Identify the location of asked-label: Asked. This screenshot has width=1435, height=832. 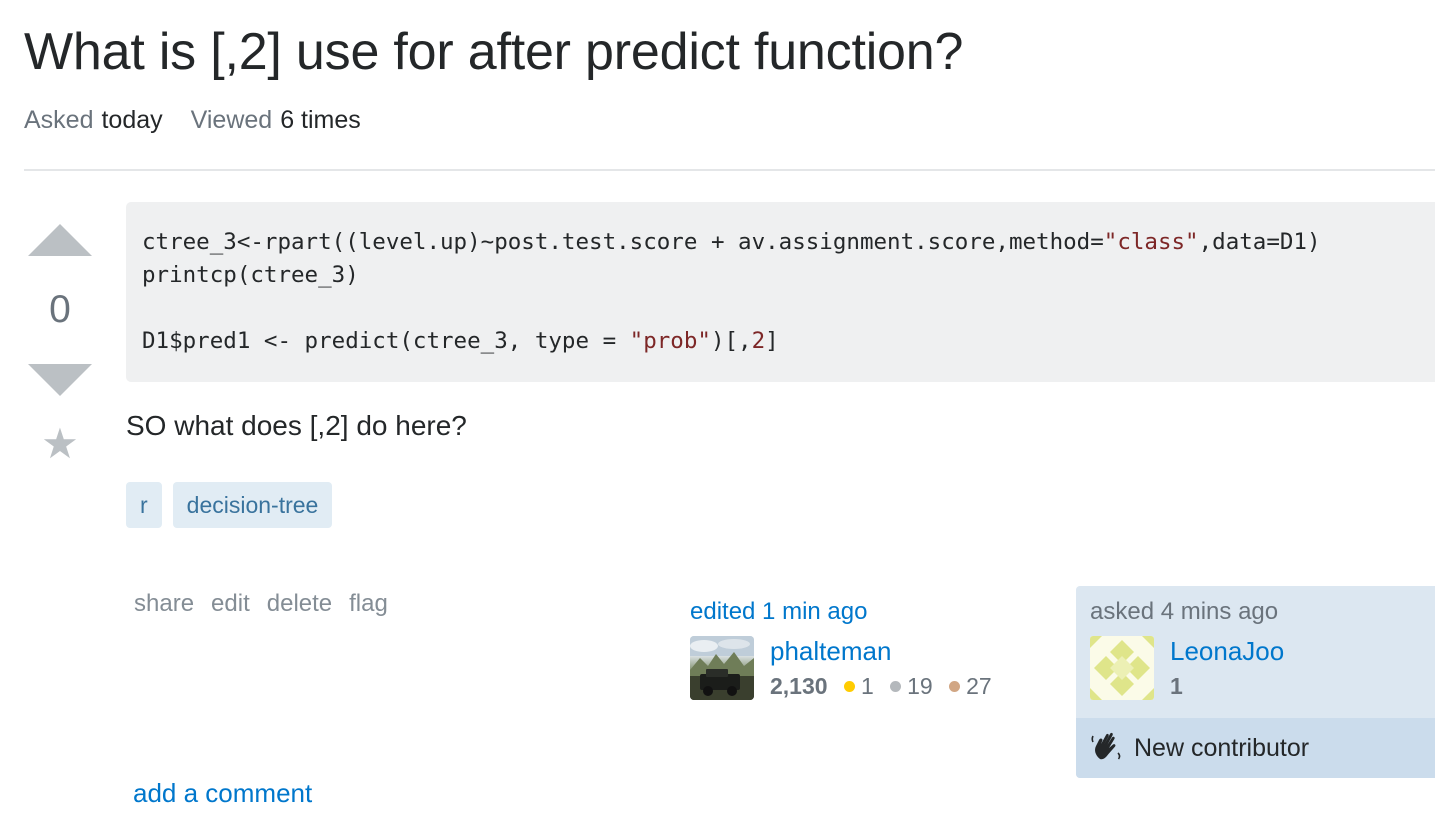
(59, 120).